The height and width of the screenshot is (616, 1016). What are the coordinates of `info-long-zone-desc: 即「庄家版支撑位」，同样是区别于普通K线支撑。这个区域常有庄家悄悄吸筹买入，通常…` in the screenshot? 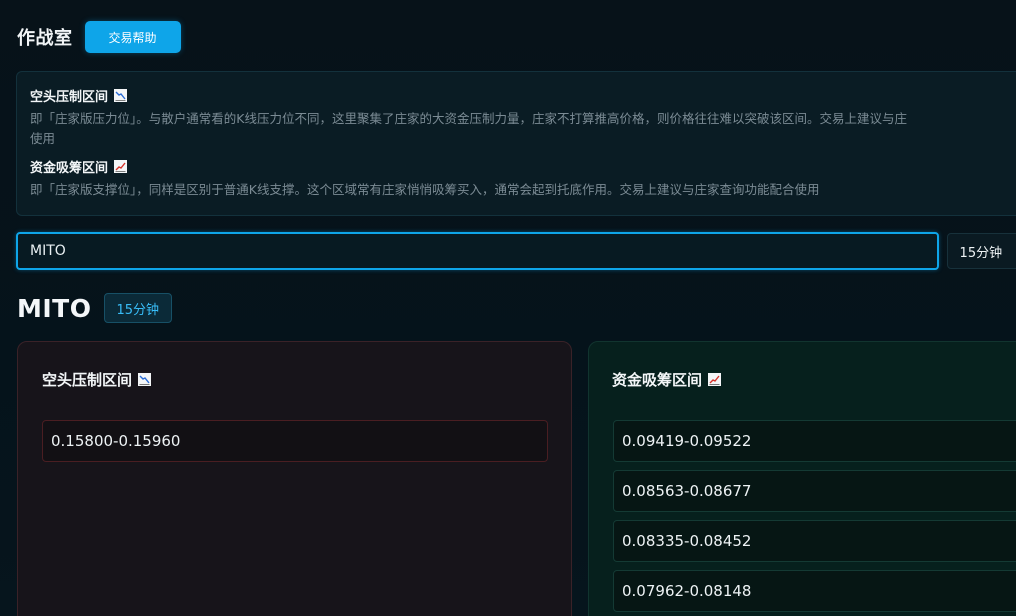 It's located at (425, 189).